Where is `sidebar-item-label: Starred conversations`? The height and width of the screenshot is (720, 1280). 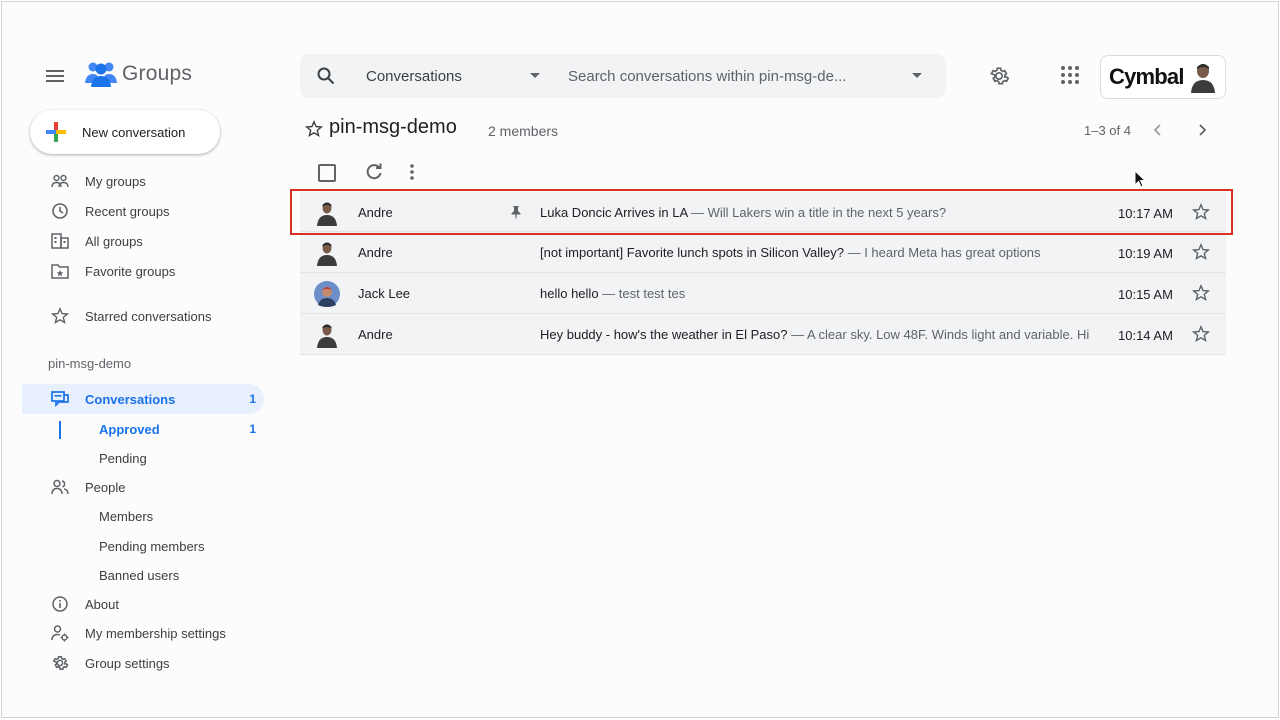 sidebar-item-label: Starred conversations is located at coordinates (148, 316).